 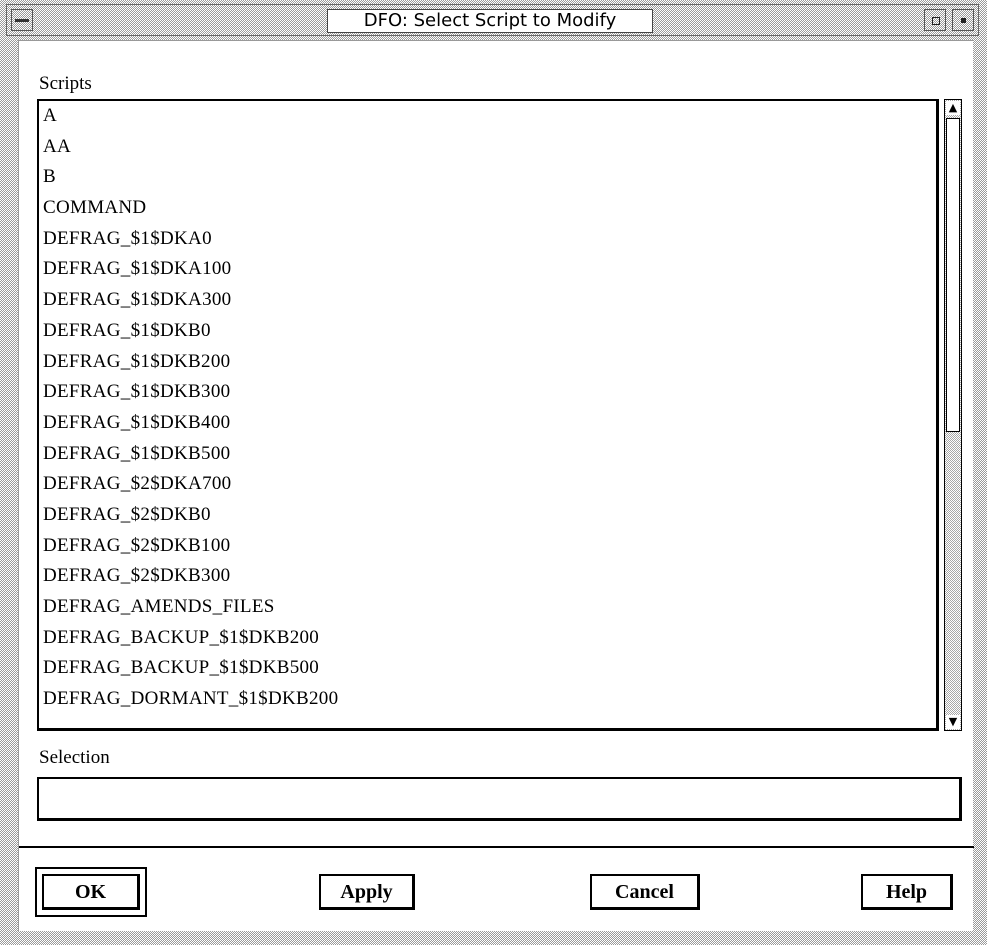 I want to click on title-bar: DFO: Select Script to Modify, so click(x=492, y=20).